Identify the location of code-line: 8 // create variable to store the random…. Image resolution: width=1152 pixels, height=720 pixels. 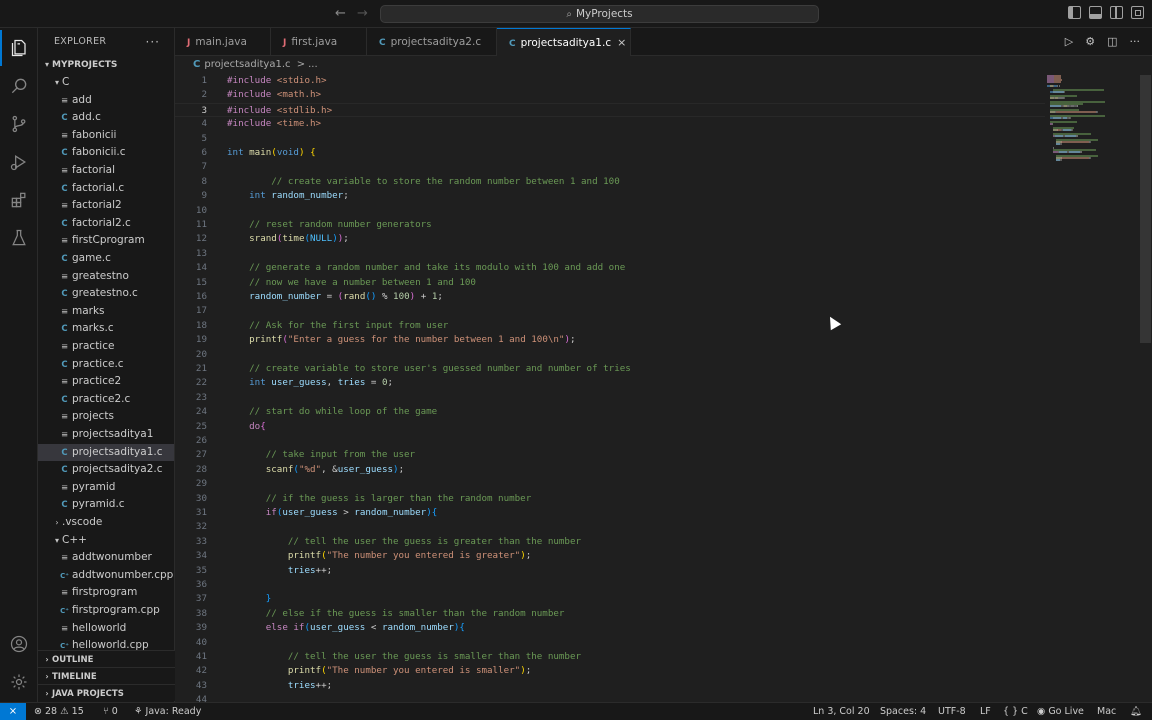
(610, 182).